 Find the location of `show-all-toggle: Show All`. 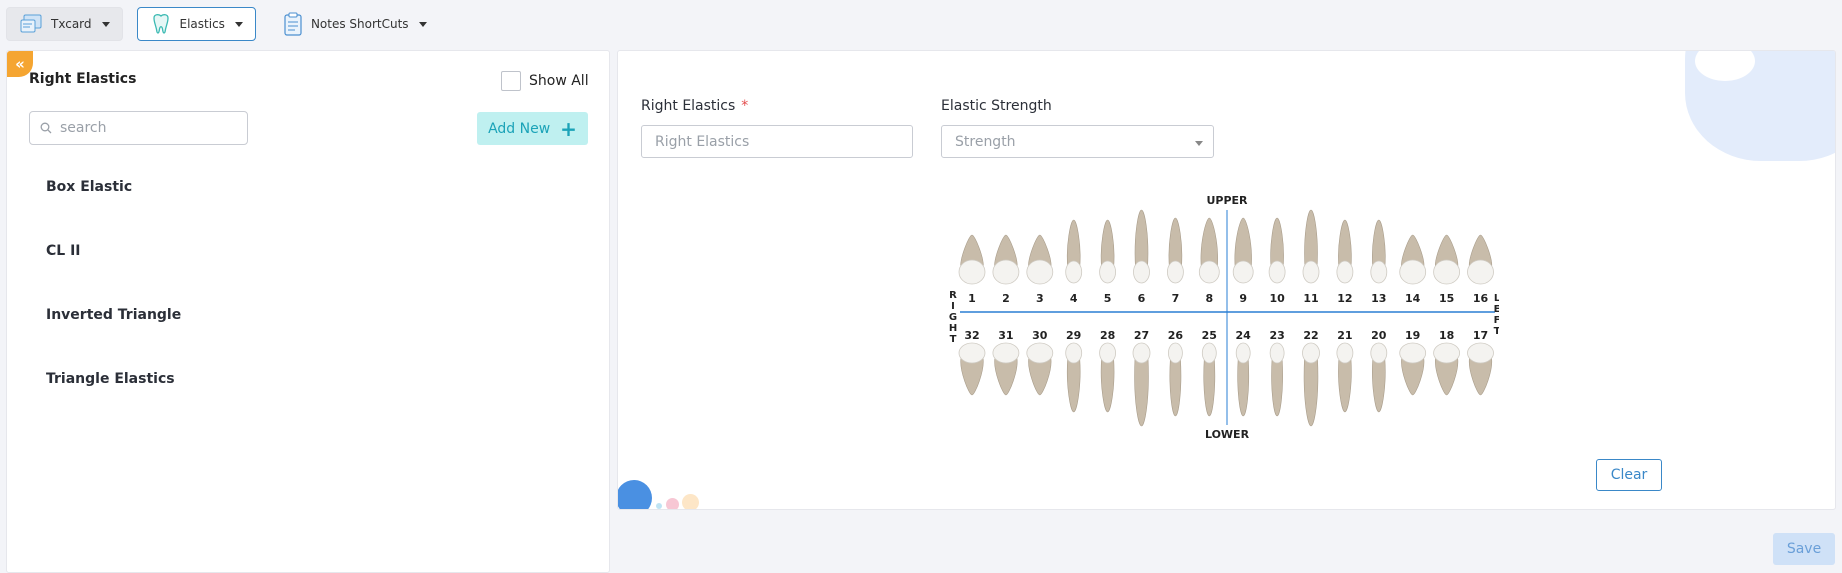

show-all-toggle: Show All is located at coordinates (545, 81).